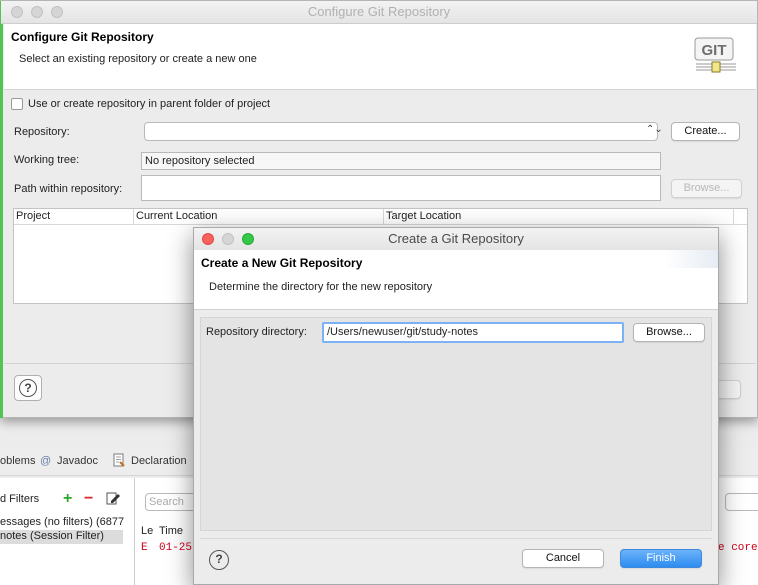 This screenshot has width=758, height=585. I want to click on declaration-icon, so click(119, 462).